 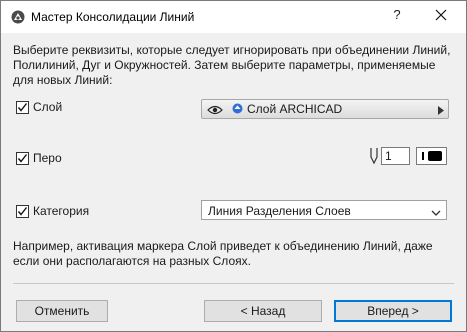 What do you see at coordinates (61, 211) in the screenshot?
I see `category-label: Категория` at bounding box center [61, 211].